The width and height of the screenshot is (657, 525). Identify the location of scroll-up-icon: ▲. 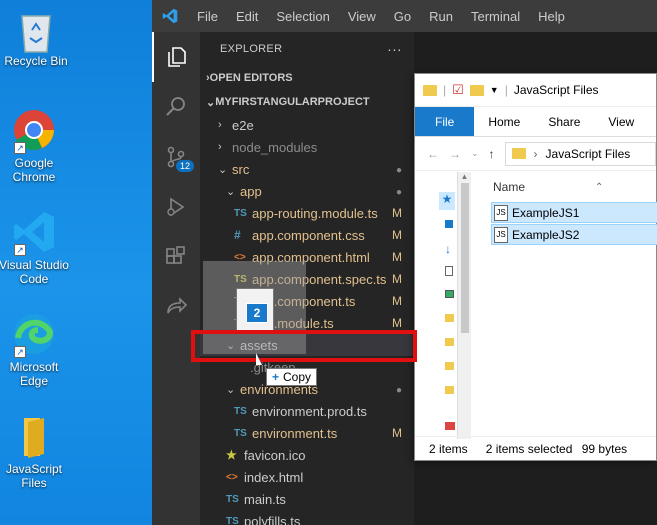
(464, 176).